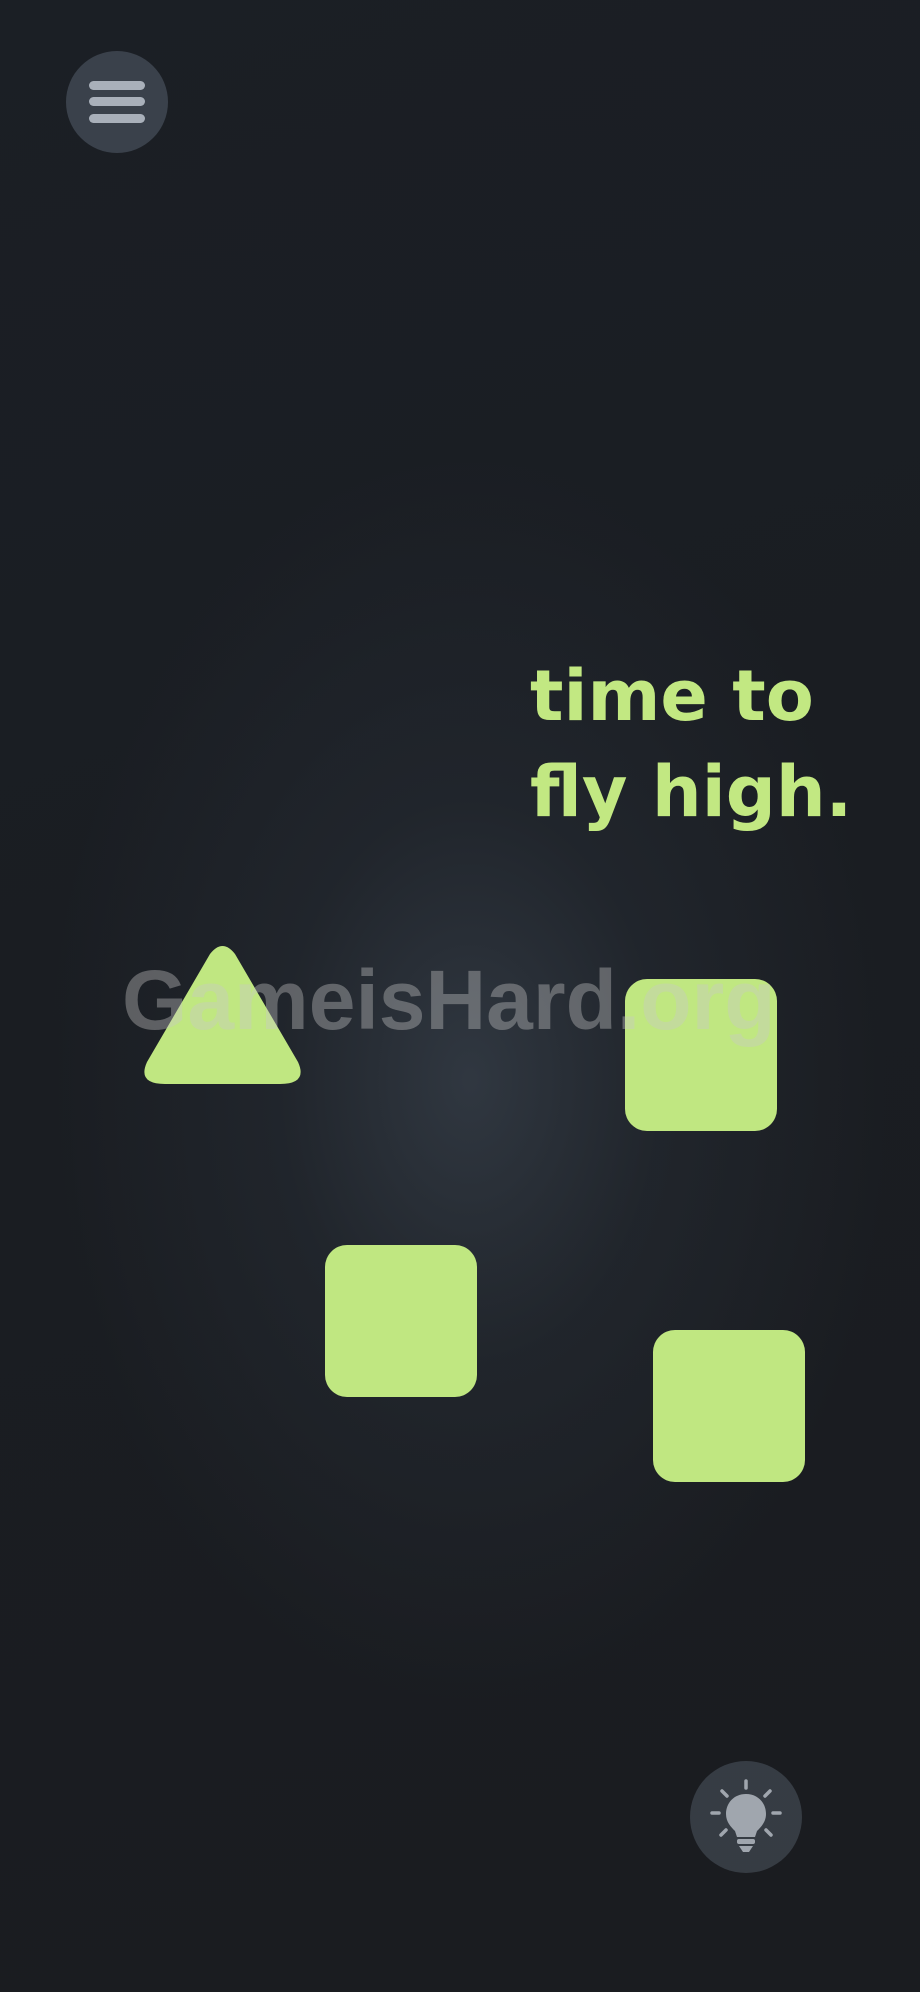  I want to click on menu-button, so click(117, 102).